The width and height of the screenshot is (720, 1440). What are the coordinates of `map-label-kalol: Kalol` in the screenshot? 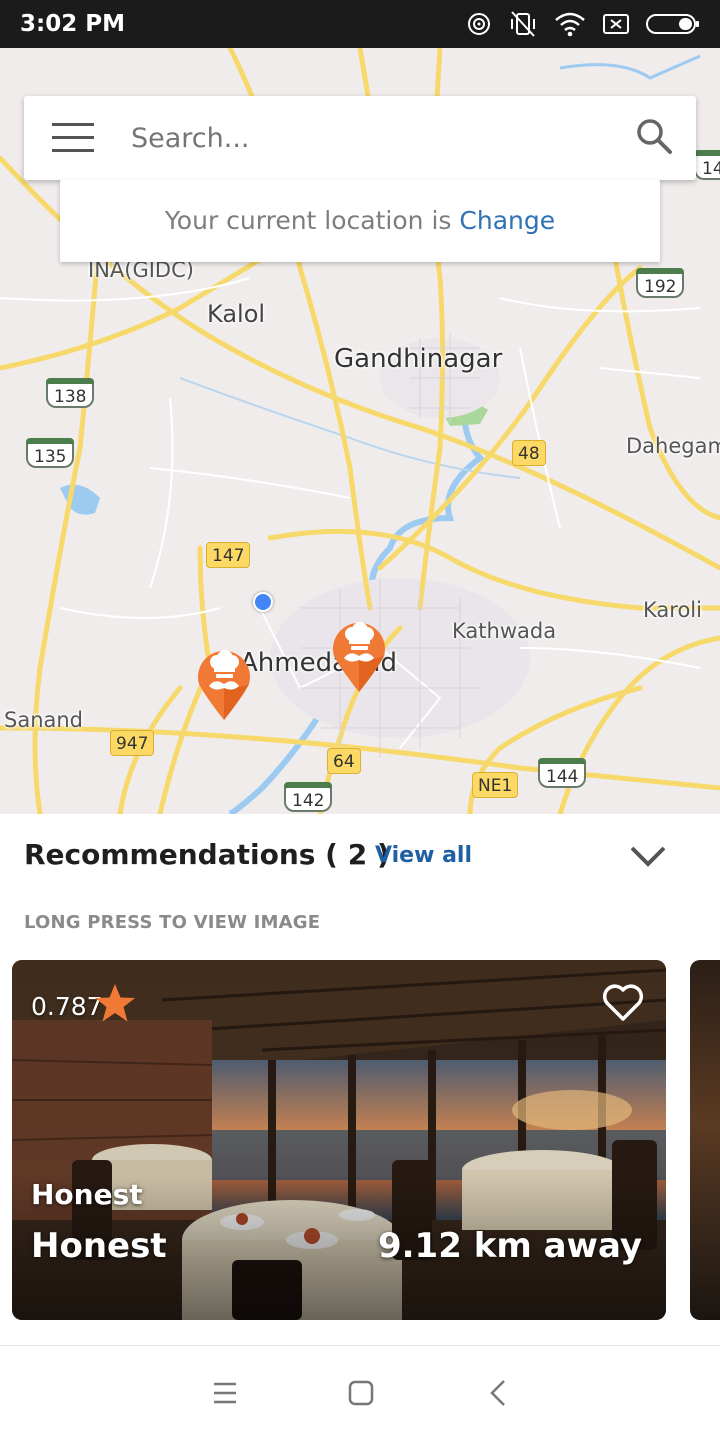 It's located at (236, 314).